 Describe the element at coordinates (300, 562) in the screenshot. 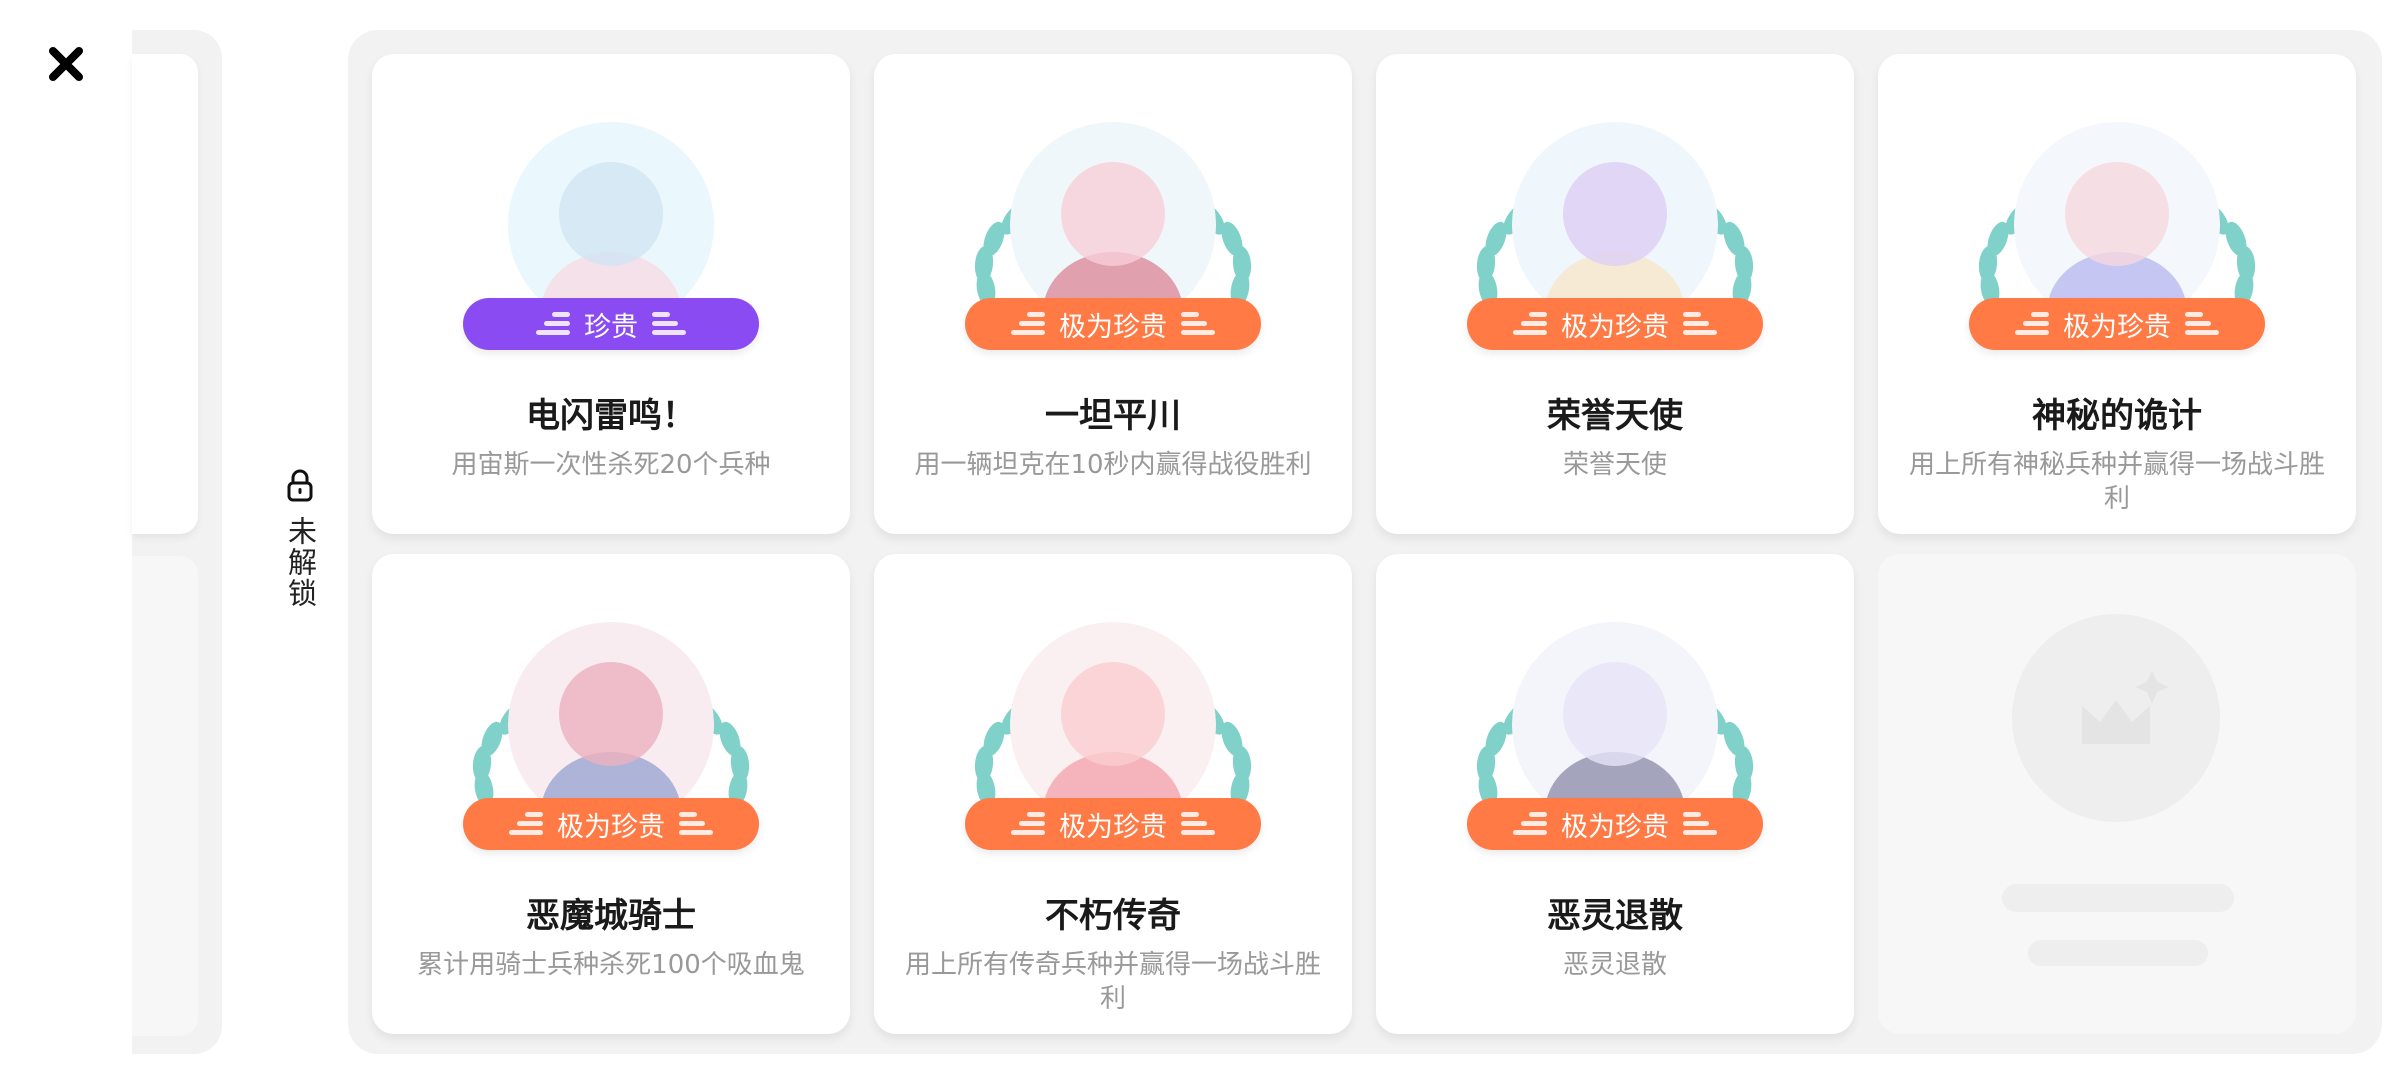

I see `locked-label-text: 未解锁` at that location.